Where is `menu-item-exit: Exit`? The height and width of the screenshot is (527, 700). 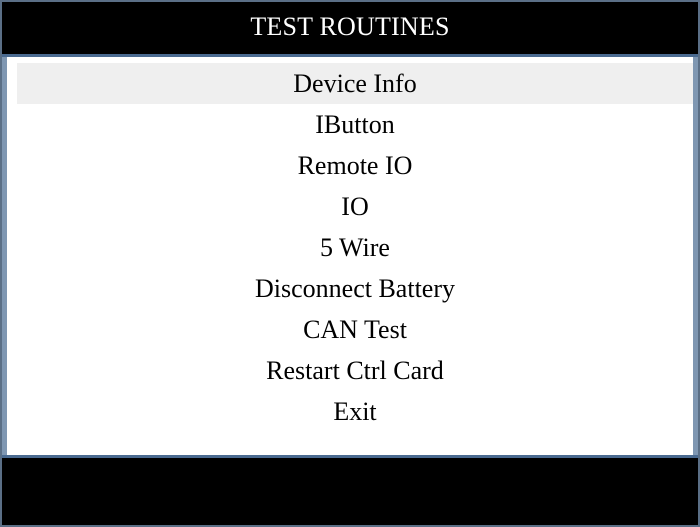
menu-item-exit: Exit is located at coordinates (355, 411).